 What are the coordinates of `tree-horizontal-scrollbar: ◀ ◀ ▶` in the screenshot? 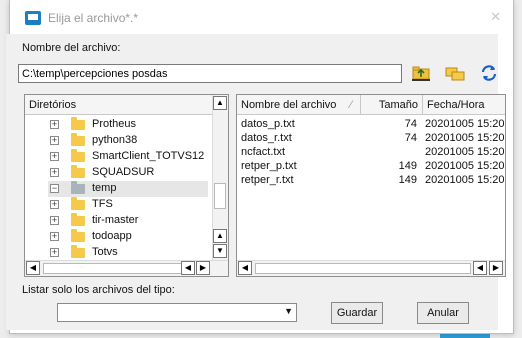 It's located at (126, 268).